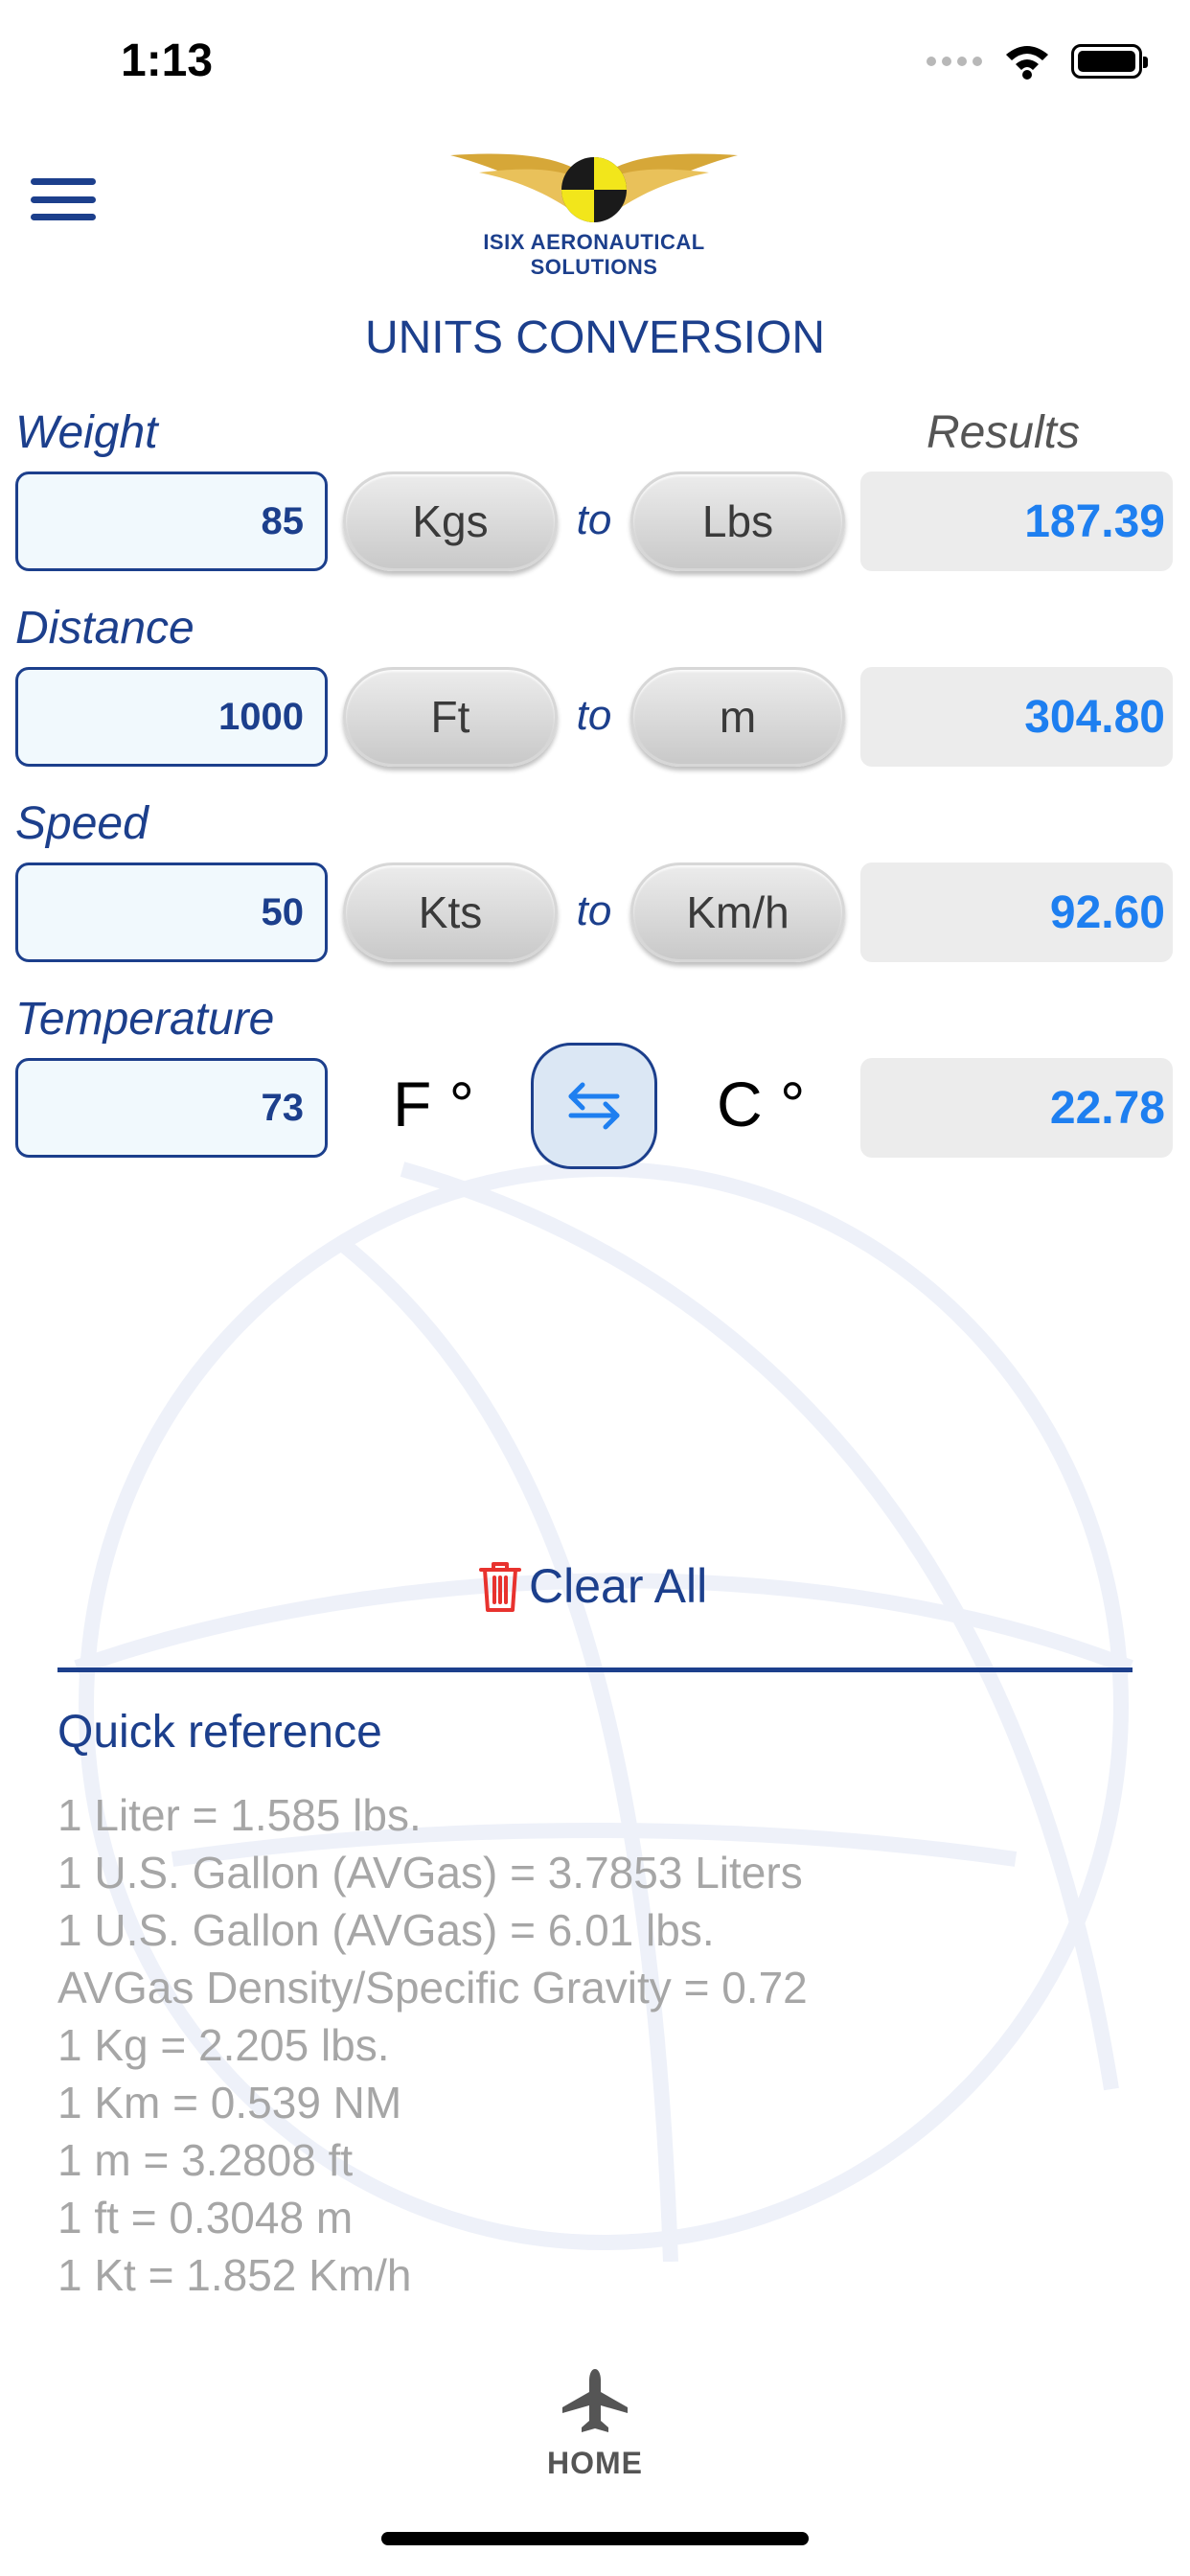  What do you see at coordinates (206, 2217) in the screenshot?
I see `list-item: 1 ft = 0.3048 m` at bounding box center [206, 2217].